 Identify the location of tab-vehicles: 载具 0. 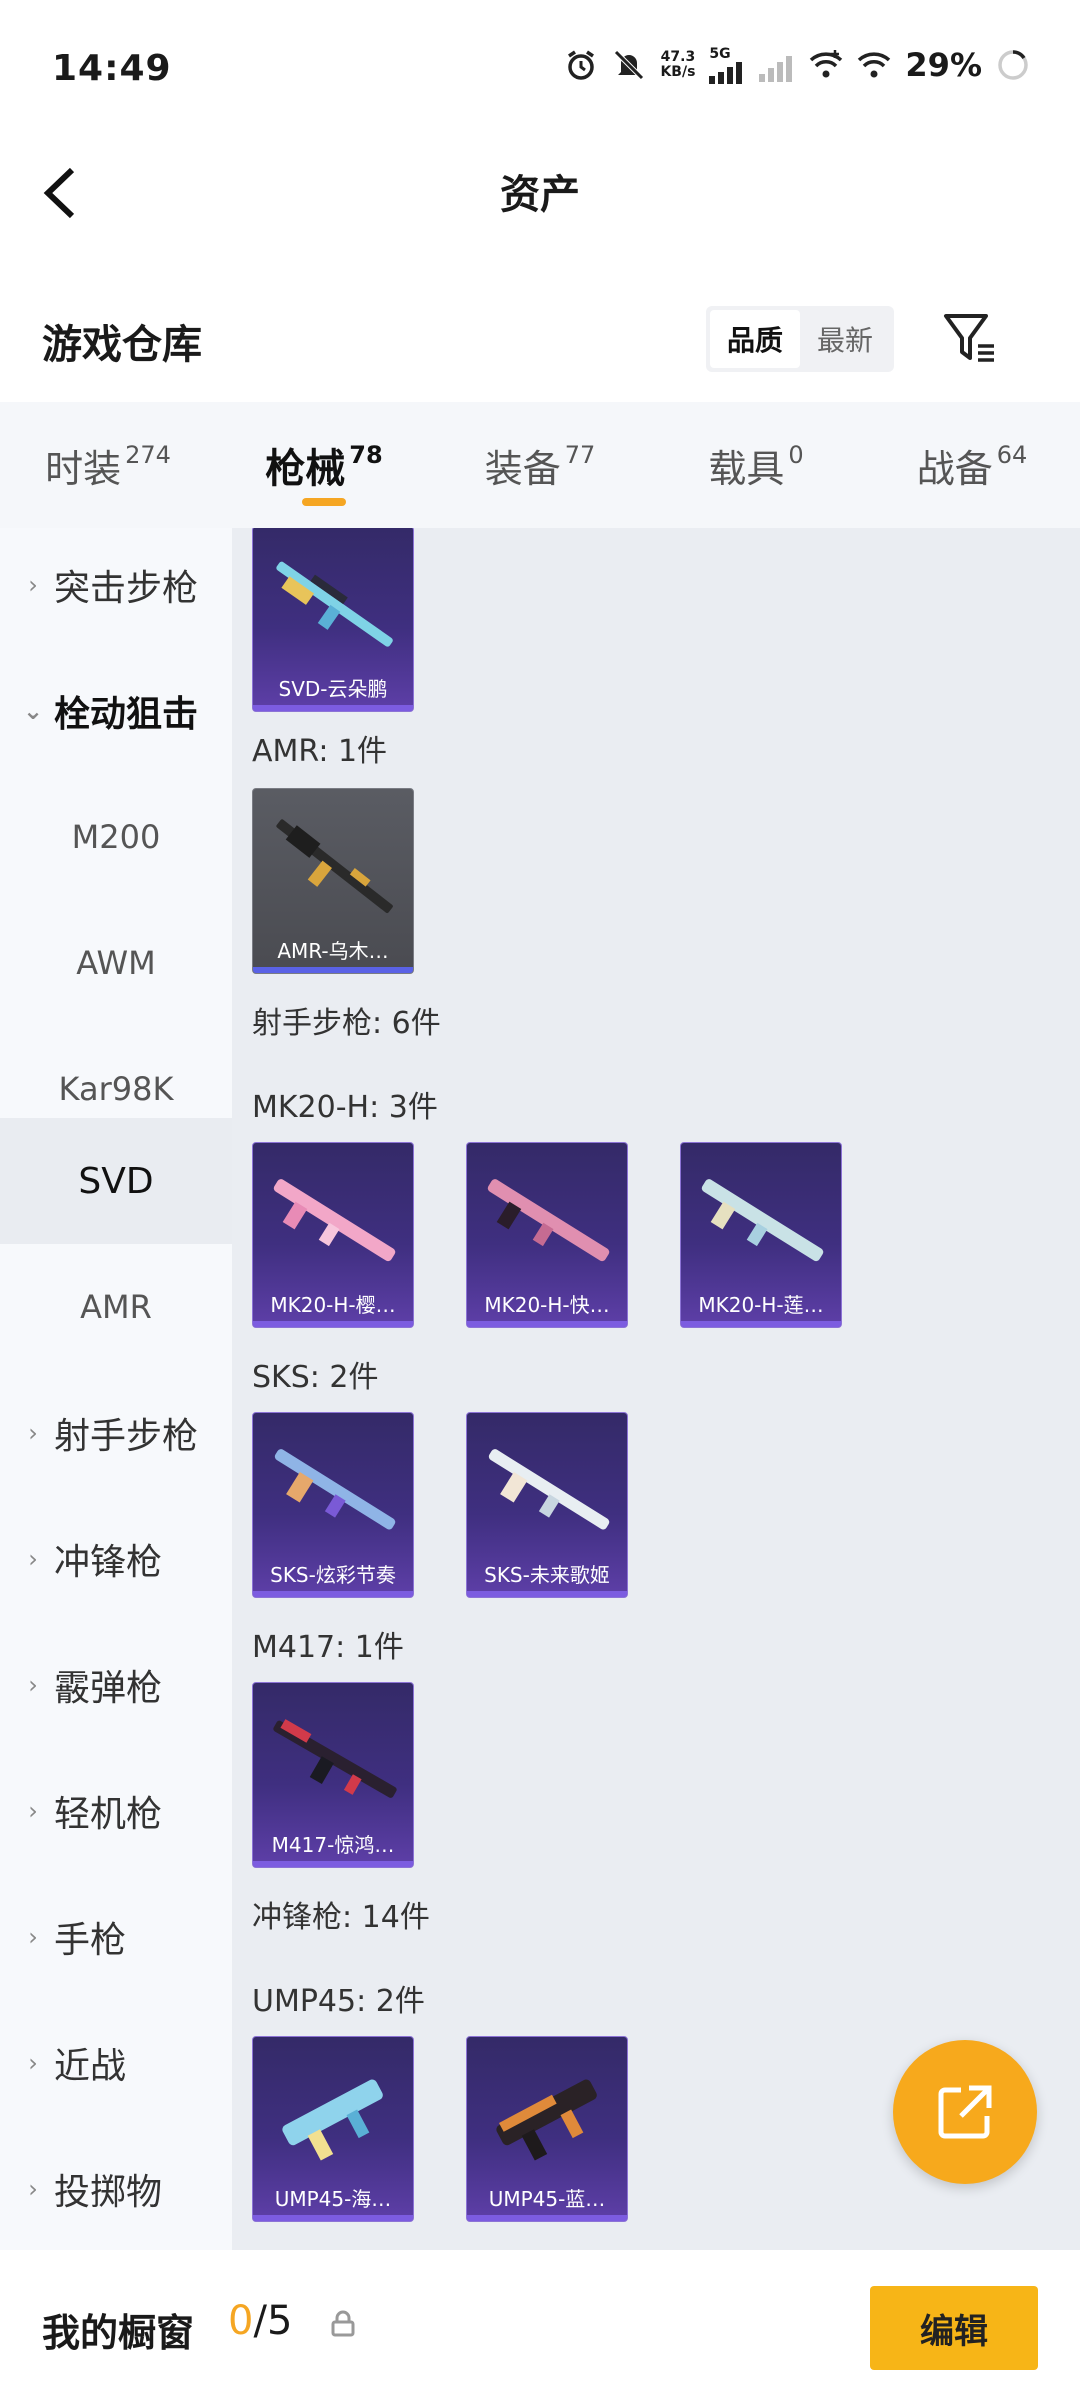
(756, 465).